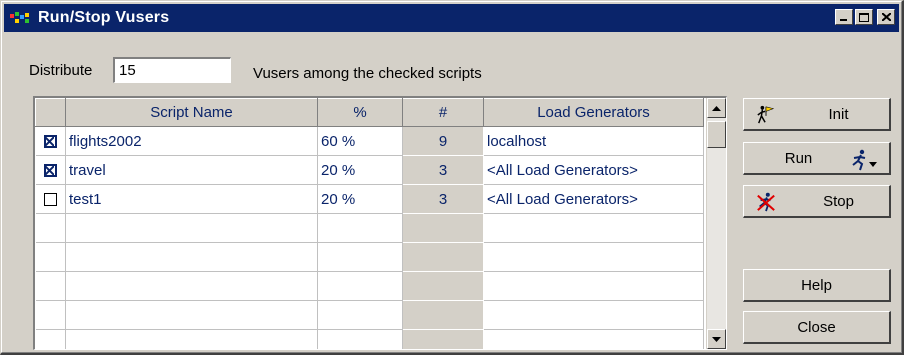  Describe the element at coordinates (838, 201) in the screenshot. I see `stop-button-label: Stop` at that location.